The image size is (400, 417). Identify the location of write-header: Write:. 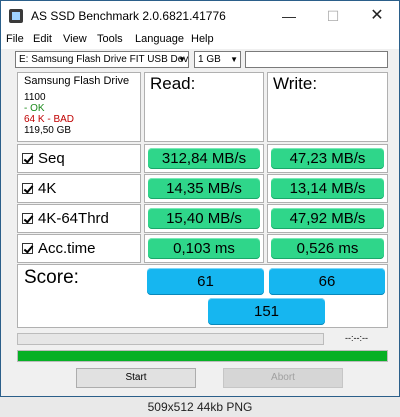
(327, 107).